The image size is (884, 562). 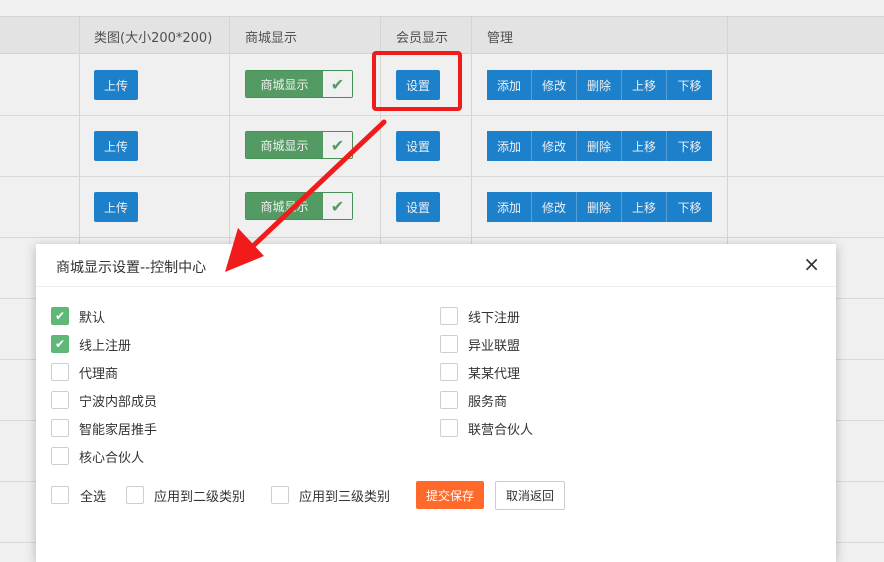 I want to click on option-cross-industry-alliance: 异业联盟, so click(x=480, y=344).